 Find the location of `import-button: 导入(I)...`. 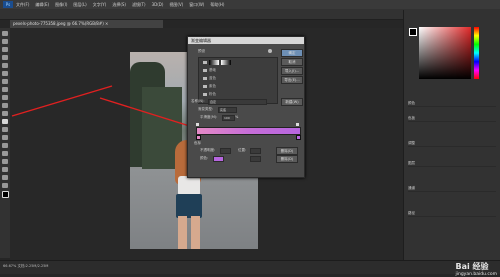

import-button: 导入(I)... is located at coordinates (292, 71).